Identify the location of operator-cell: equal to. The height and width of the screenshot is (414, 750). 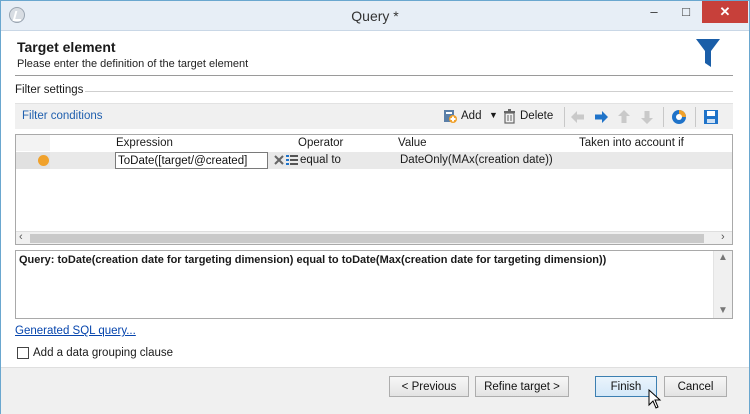
(320, 160).